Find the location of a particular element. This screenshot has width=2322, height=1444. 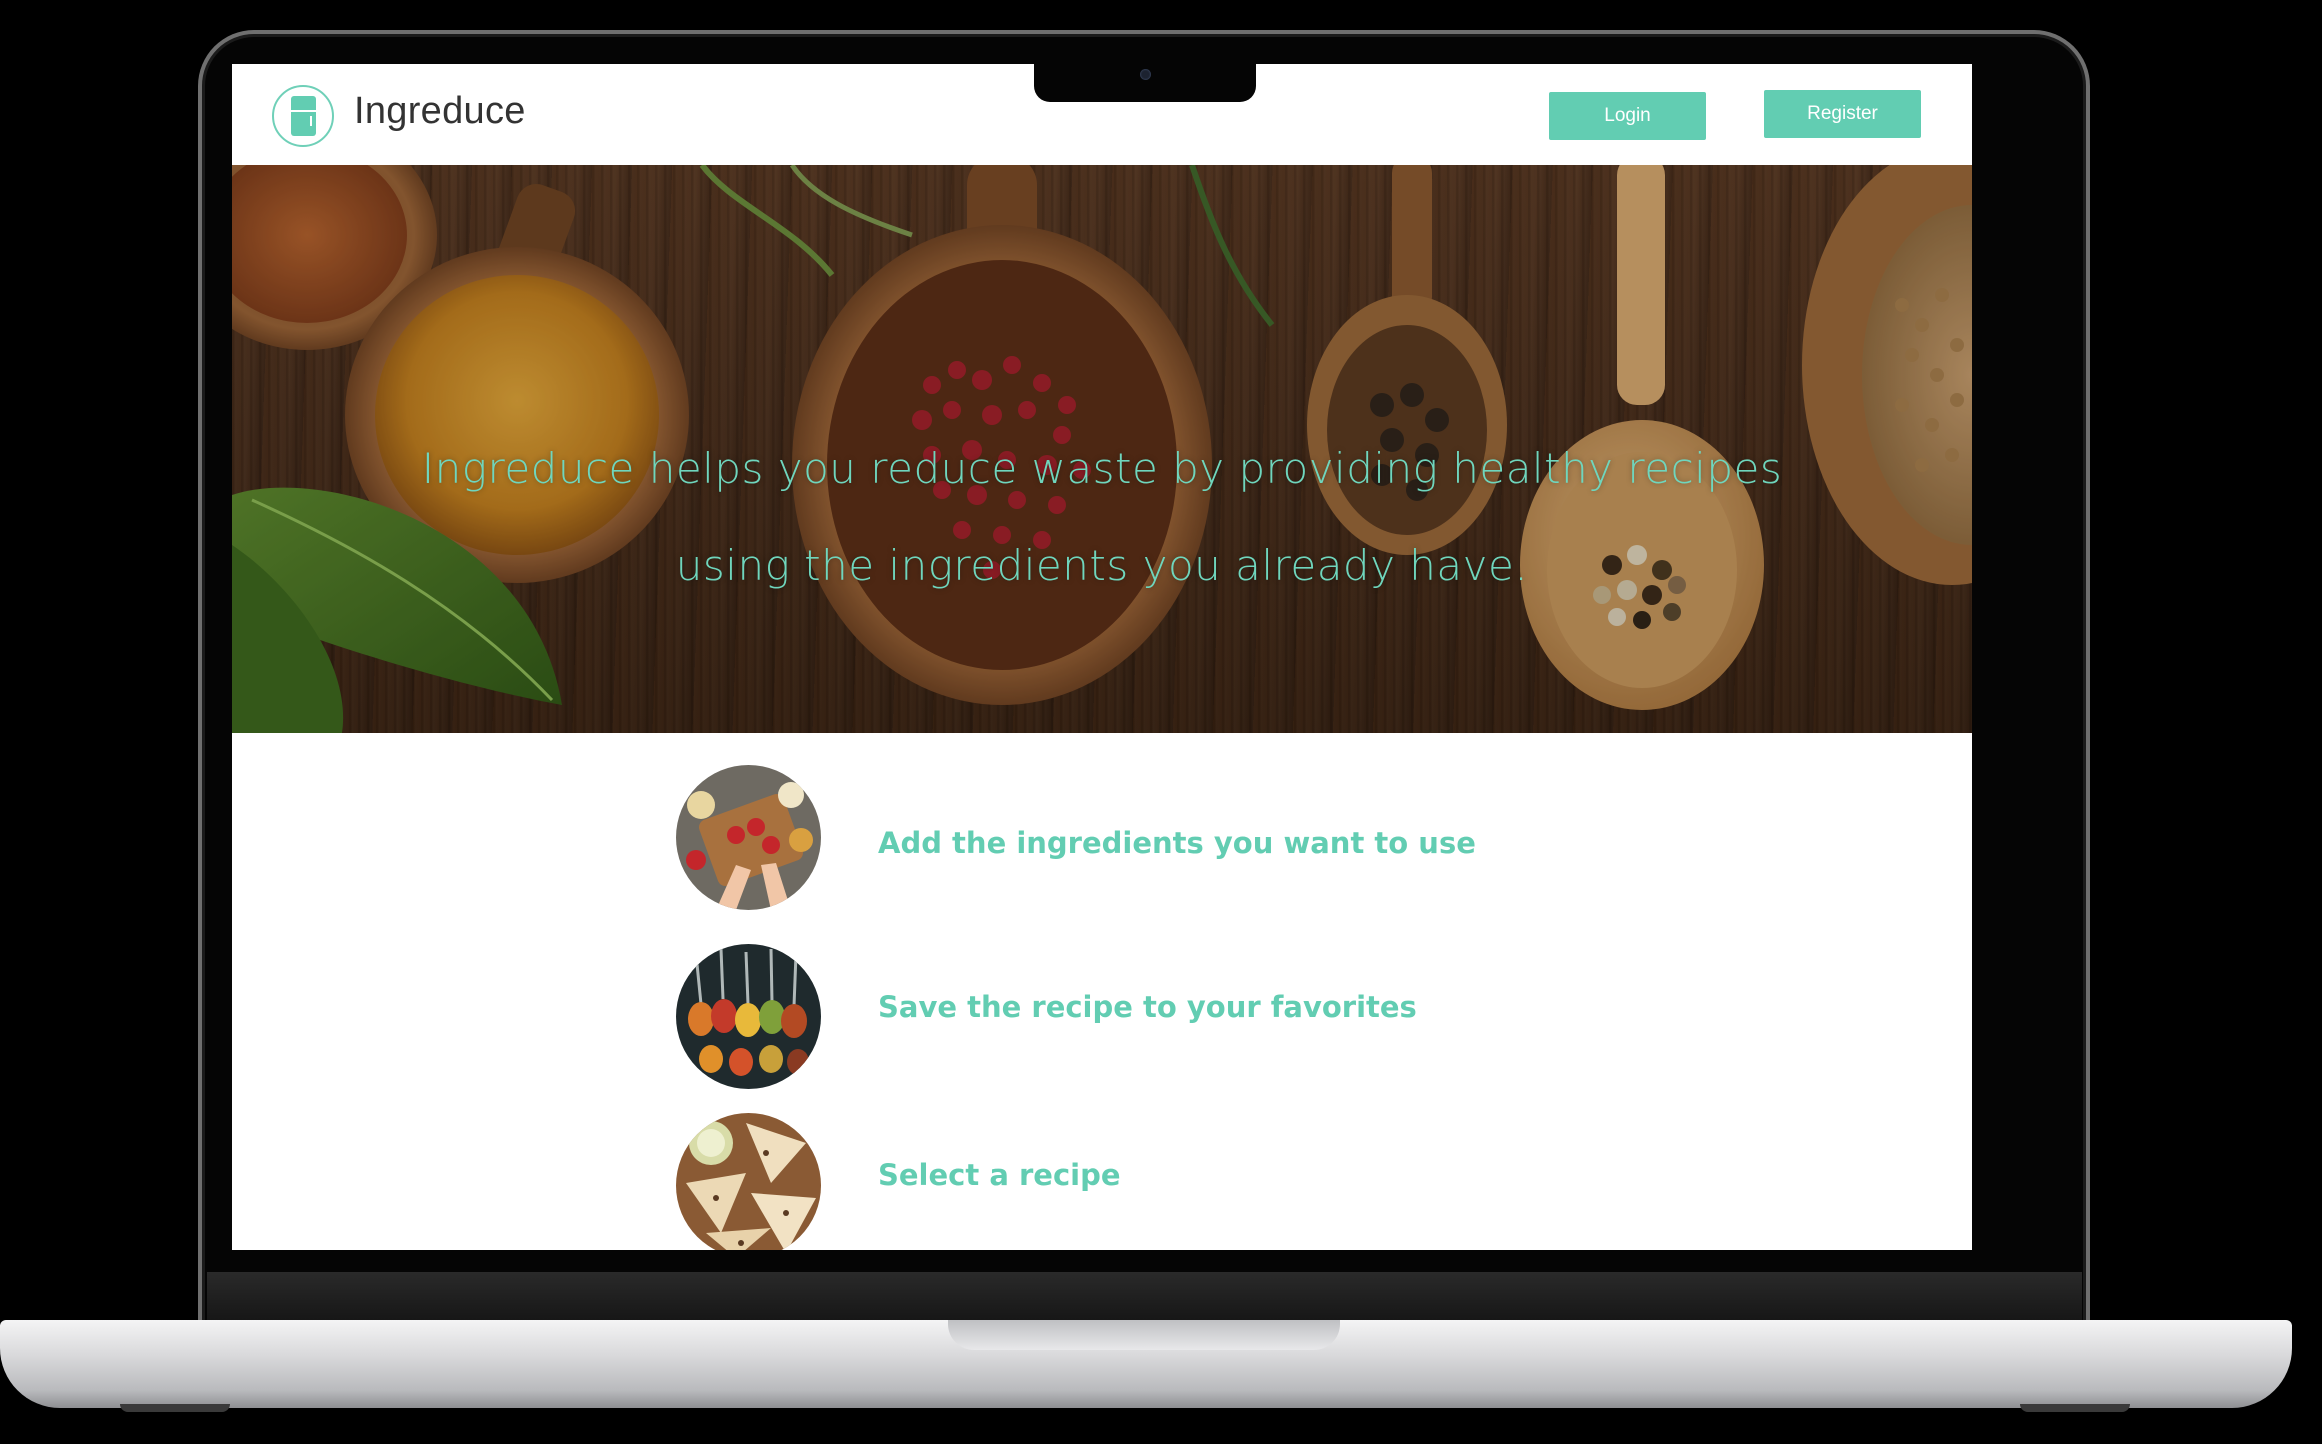

step-image-quesadillas is located at coordinates (748, 1181).